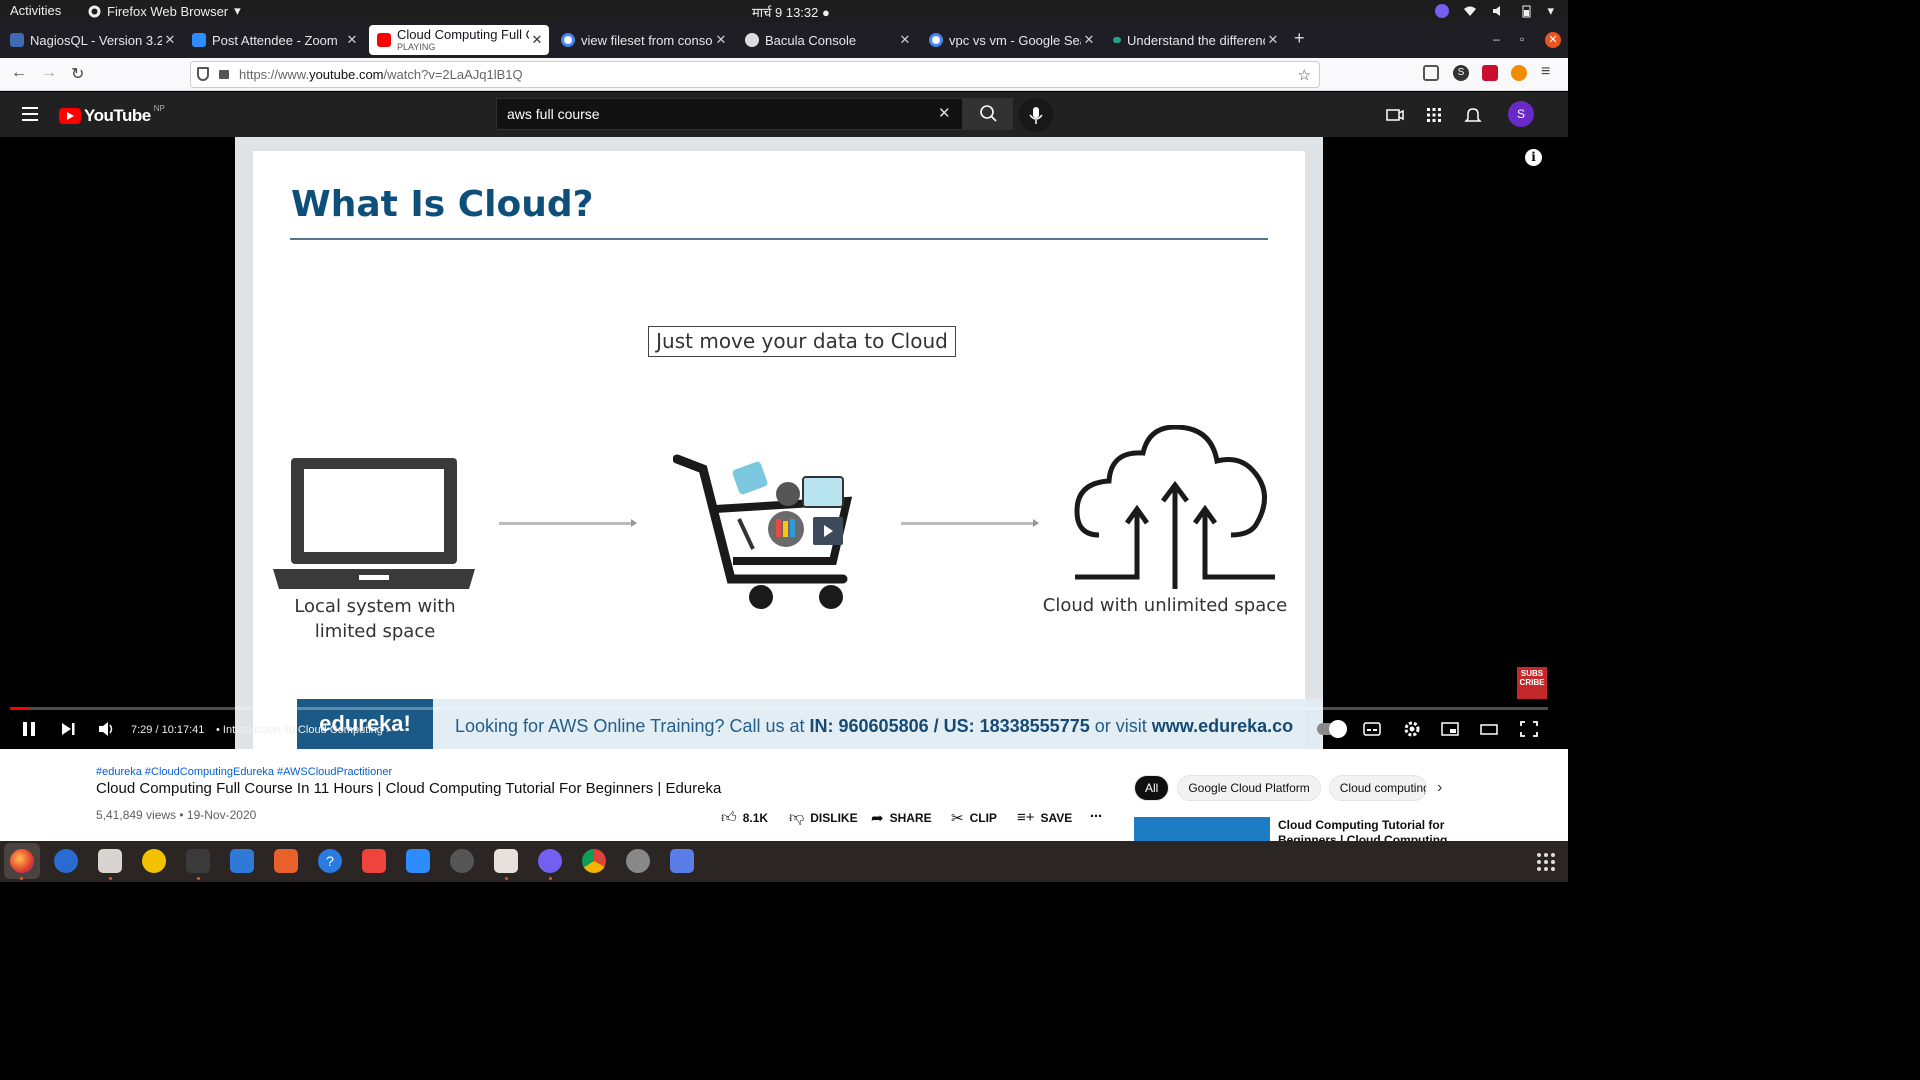 Image resolution: width=1920 pixels, height=1080 pixels. Describe the element at coordinates (274, 40) in the screenshot. I see `tab-zoom: Post Attendee - Zoom ✕` at that location.